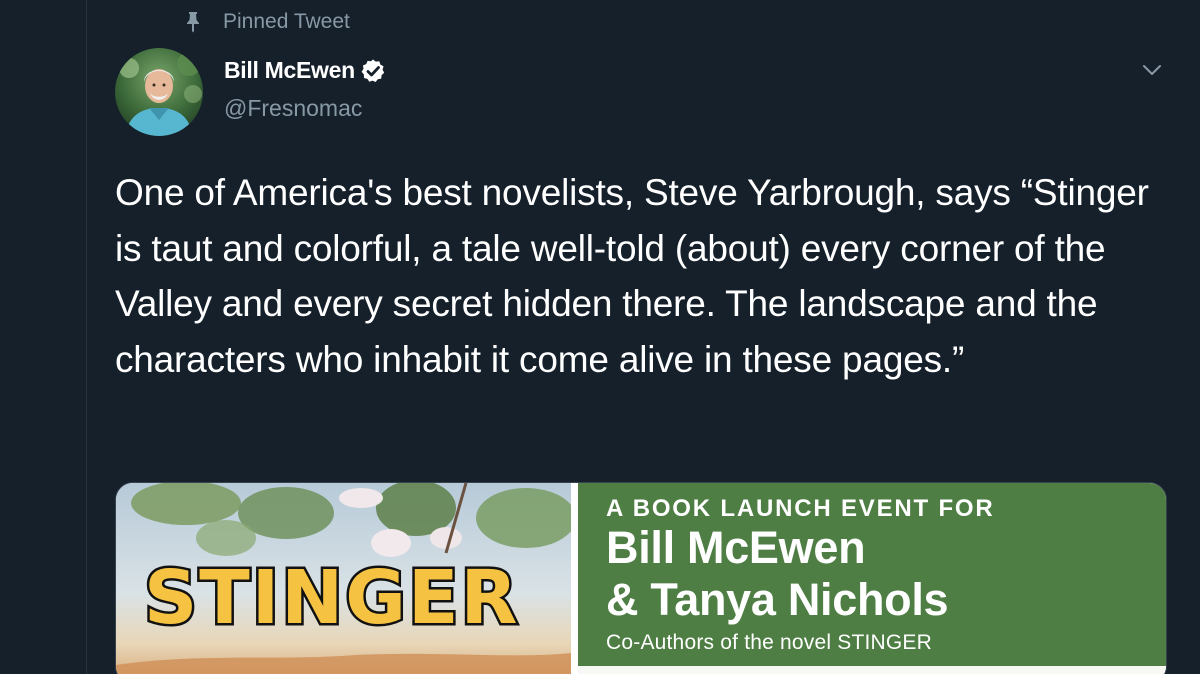 The image size is (1200, 674). I want to click on author-name: Bill McEwen, so click(289, 70).